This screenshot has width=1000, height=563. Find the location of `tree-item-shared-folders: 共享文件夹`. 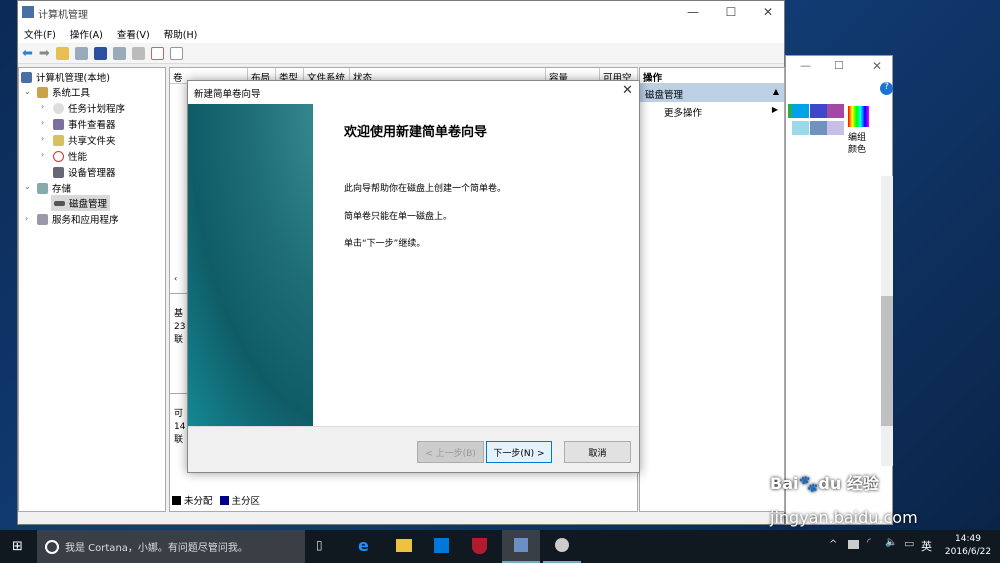

tree-item-shared-folders: 共享文件夹 is located at coordinates (84, 140).